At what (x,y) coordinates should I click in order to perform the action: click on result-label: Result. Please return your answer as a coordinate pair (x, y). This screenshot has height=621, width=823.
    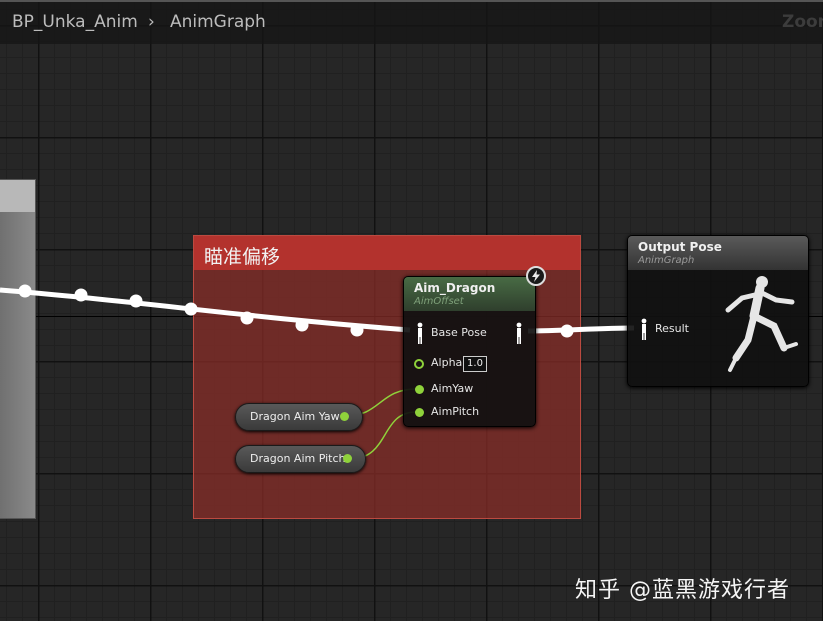
    Looking at the image, I should click on (672, 328).